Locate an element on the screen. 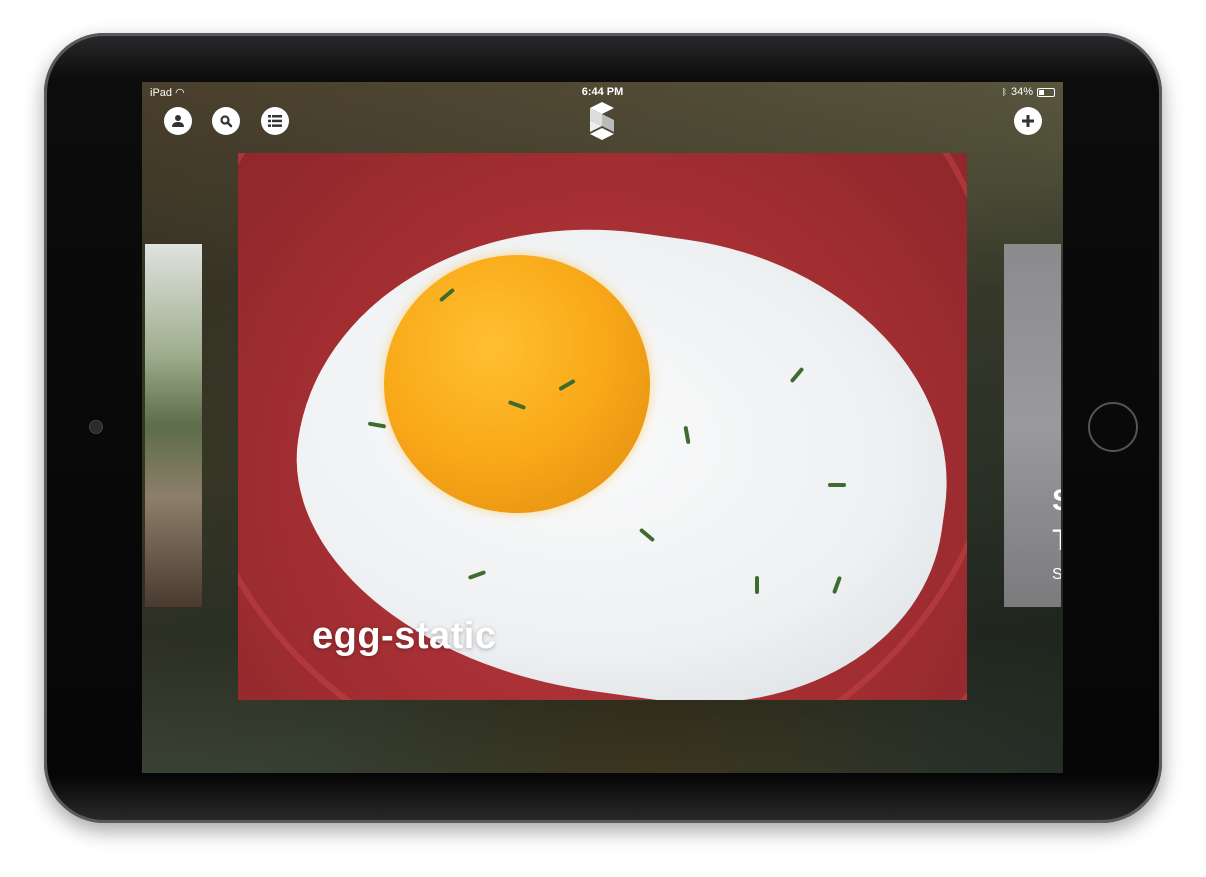  search-icon is located at coordinates (226, 121).